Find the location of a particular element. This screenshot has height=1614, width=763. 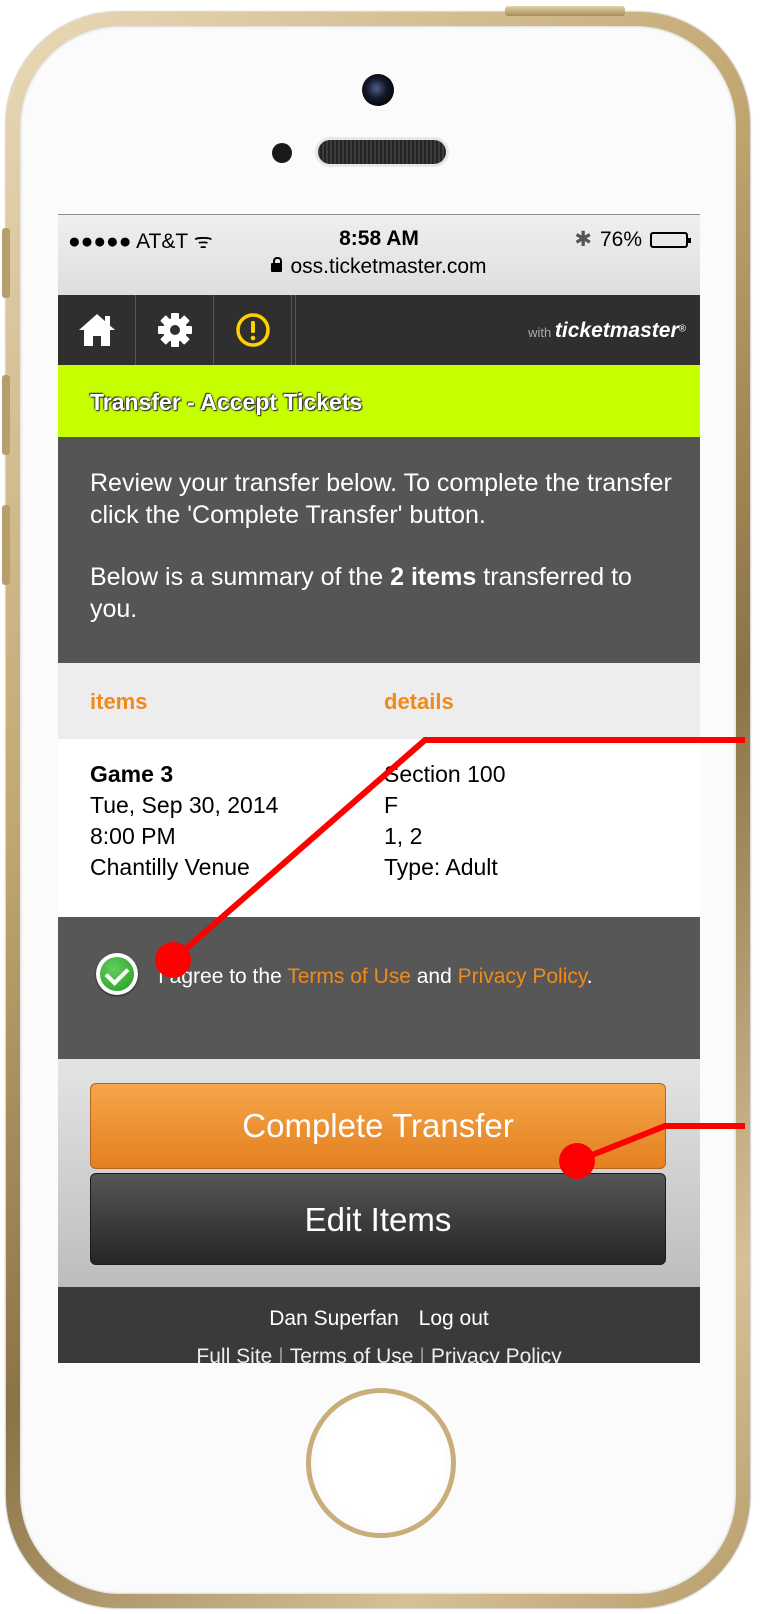

address-bar: oss.ticketmaster.com is located at coordinates (379, 267).